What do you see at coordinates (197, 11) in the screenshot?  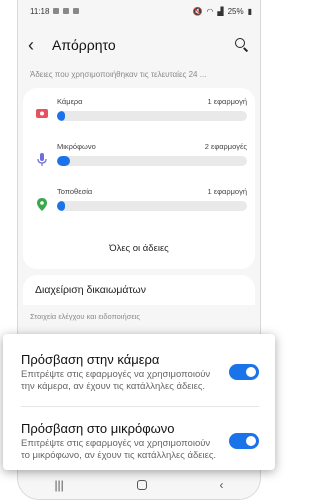 I see `mute-icon: 🔇` at bounding box center [197, 11].